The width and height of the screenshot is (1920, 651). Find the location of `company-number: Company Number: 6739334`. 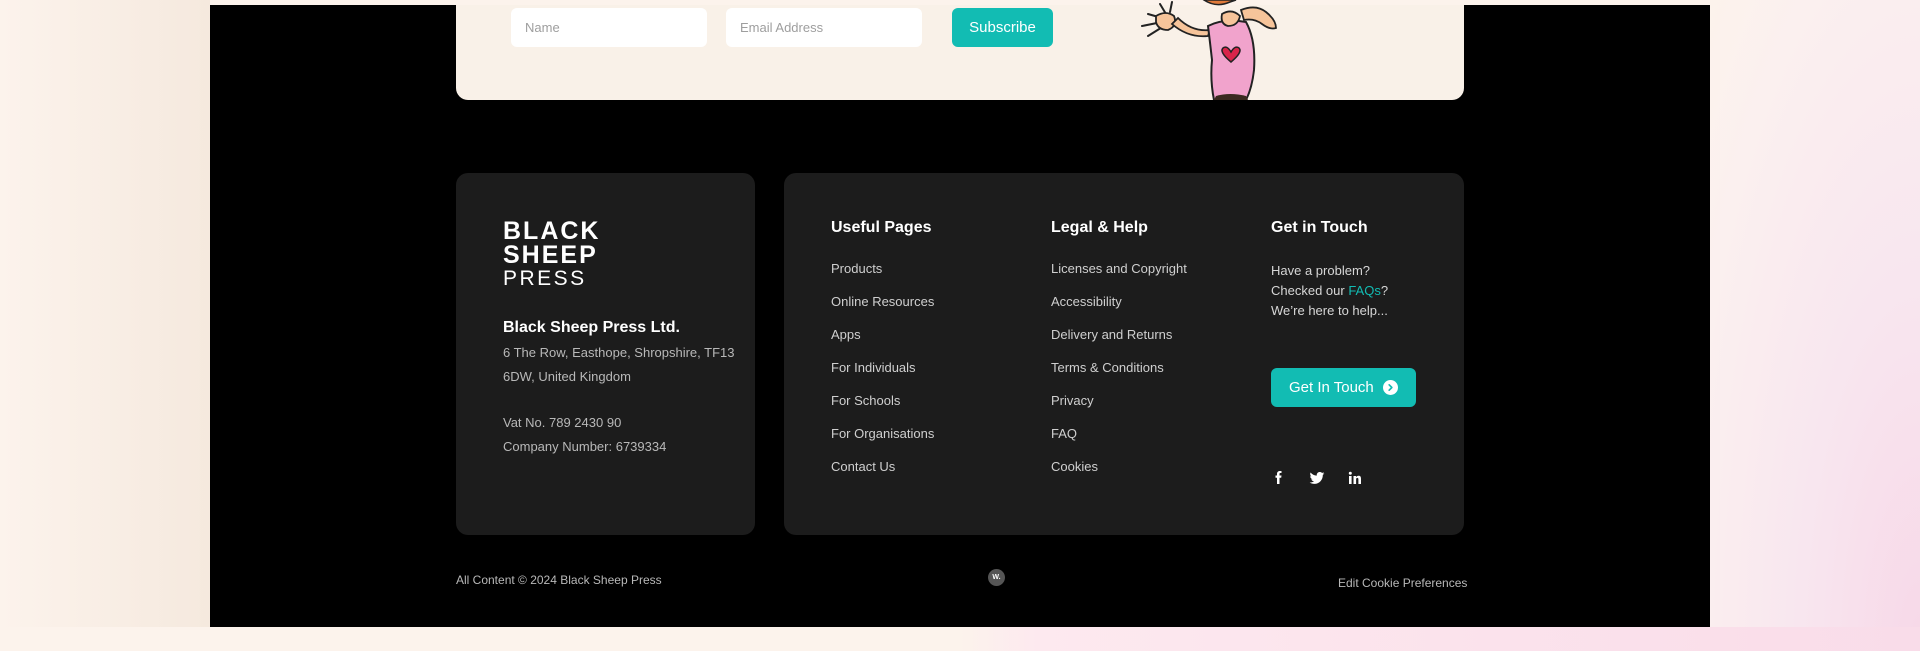

company-number: Company Number: 6739334 is located at coordinates (585, 446).